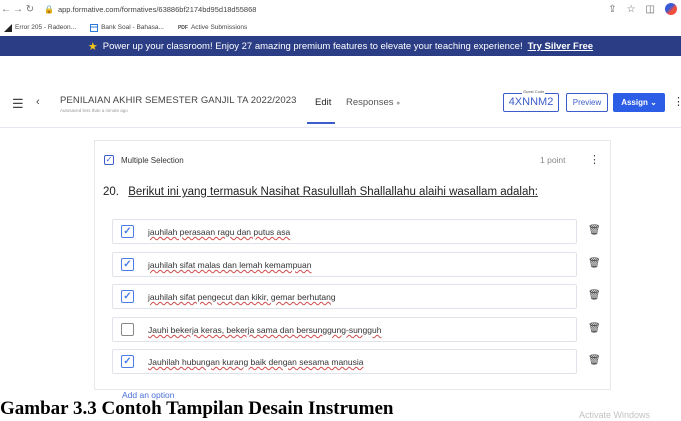  I want to click on preview-button: Preview, so click(587, 102).